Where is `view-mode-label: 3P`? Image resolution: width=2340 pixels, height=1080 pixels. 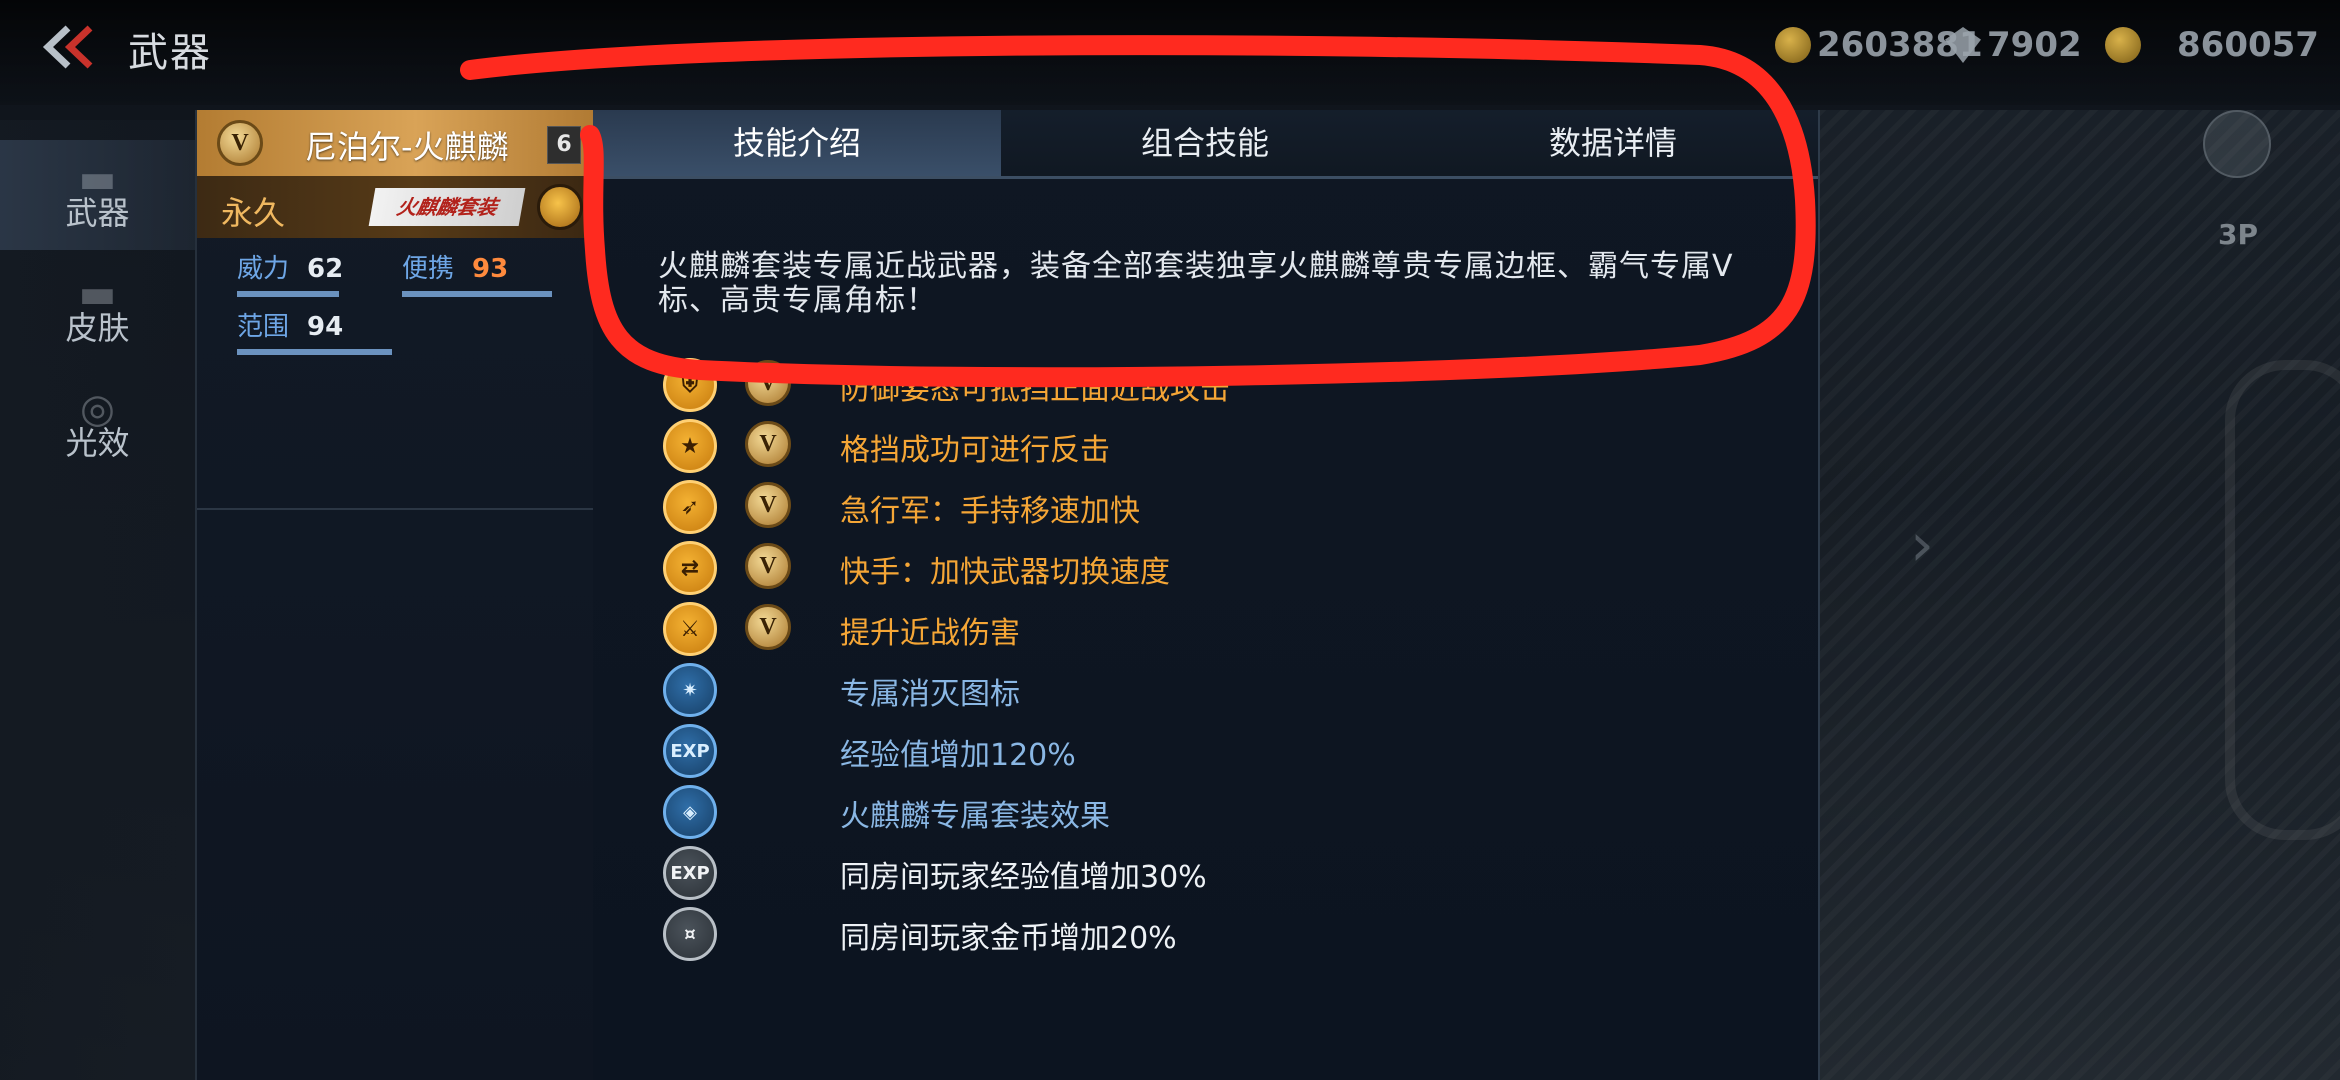
view-mode-label: 3P is located at coordinates (2238, 234).